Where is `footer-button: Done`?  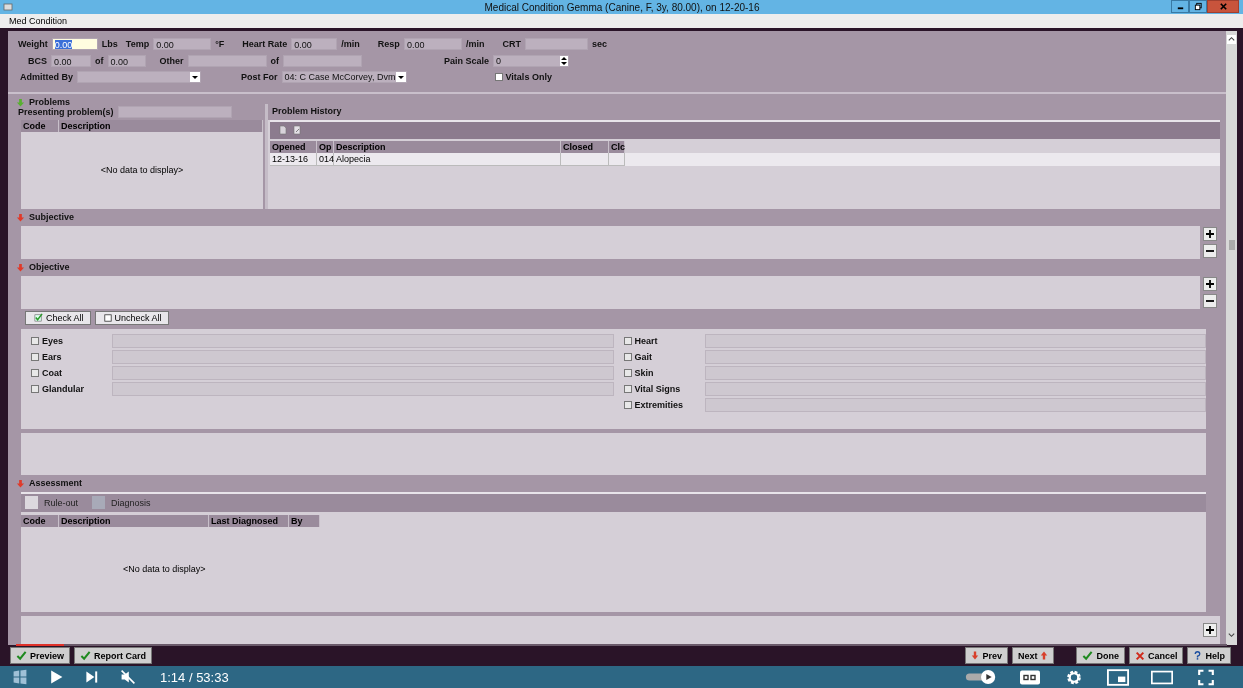
footer-button: Done is located at coordinates (1100, 655).